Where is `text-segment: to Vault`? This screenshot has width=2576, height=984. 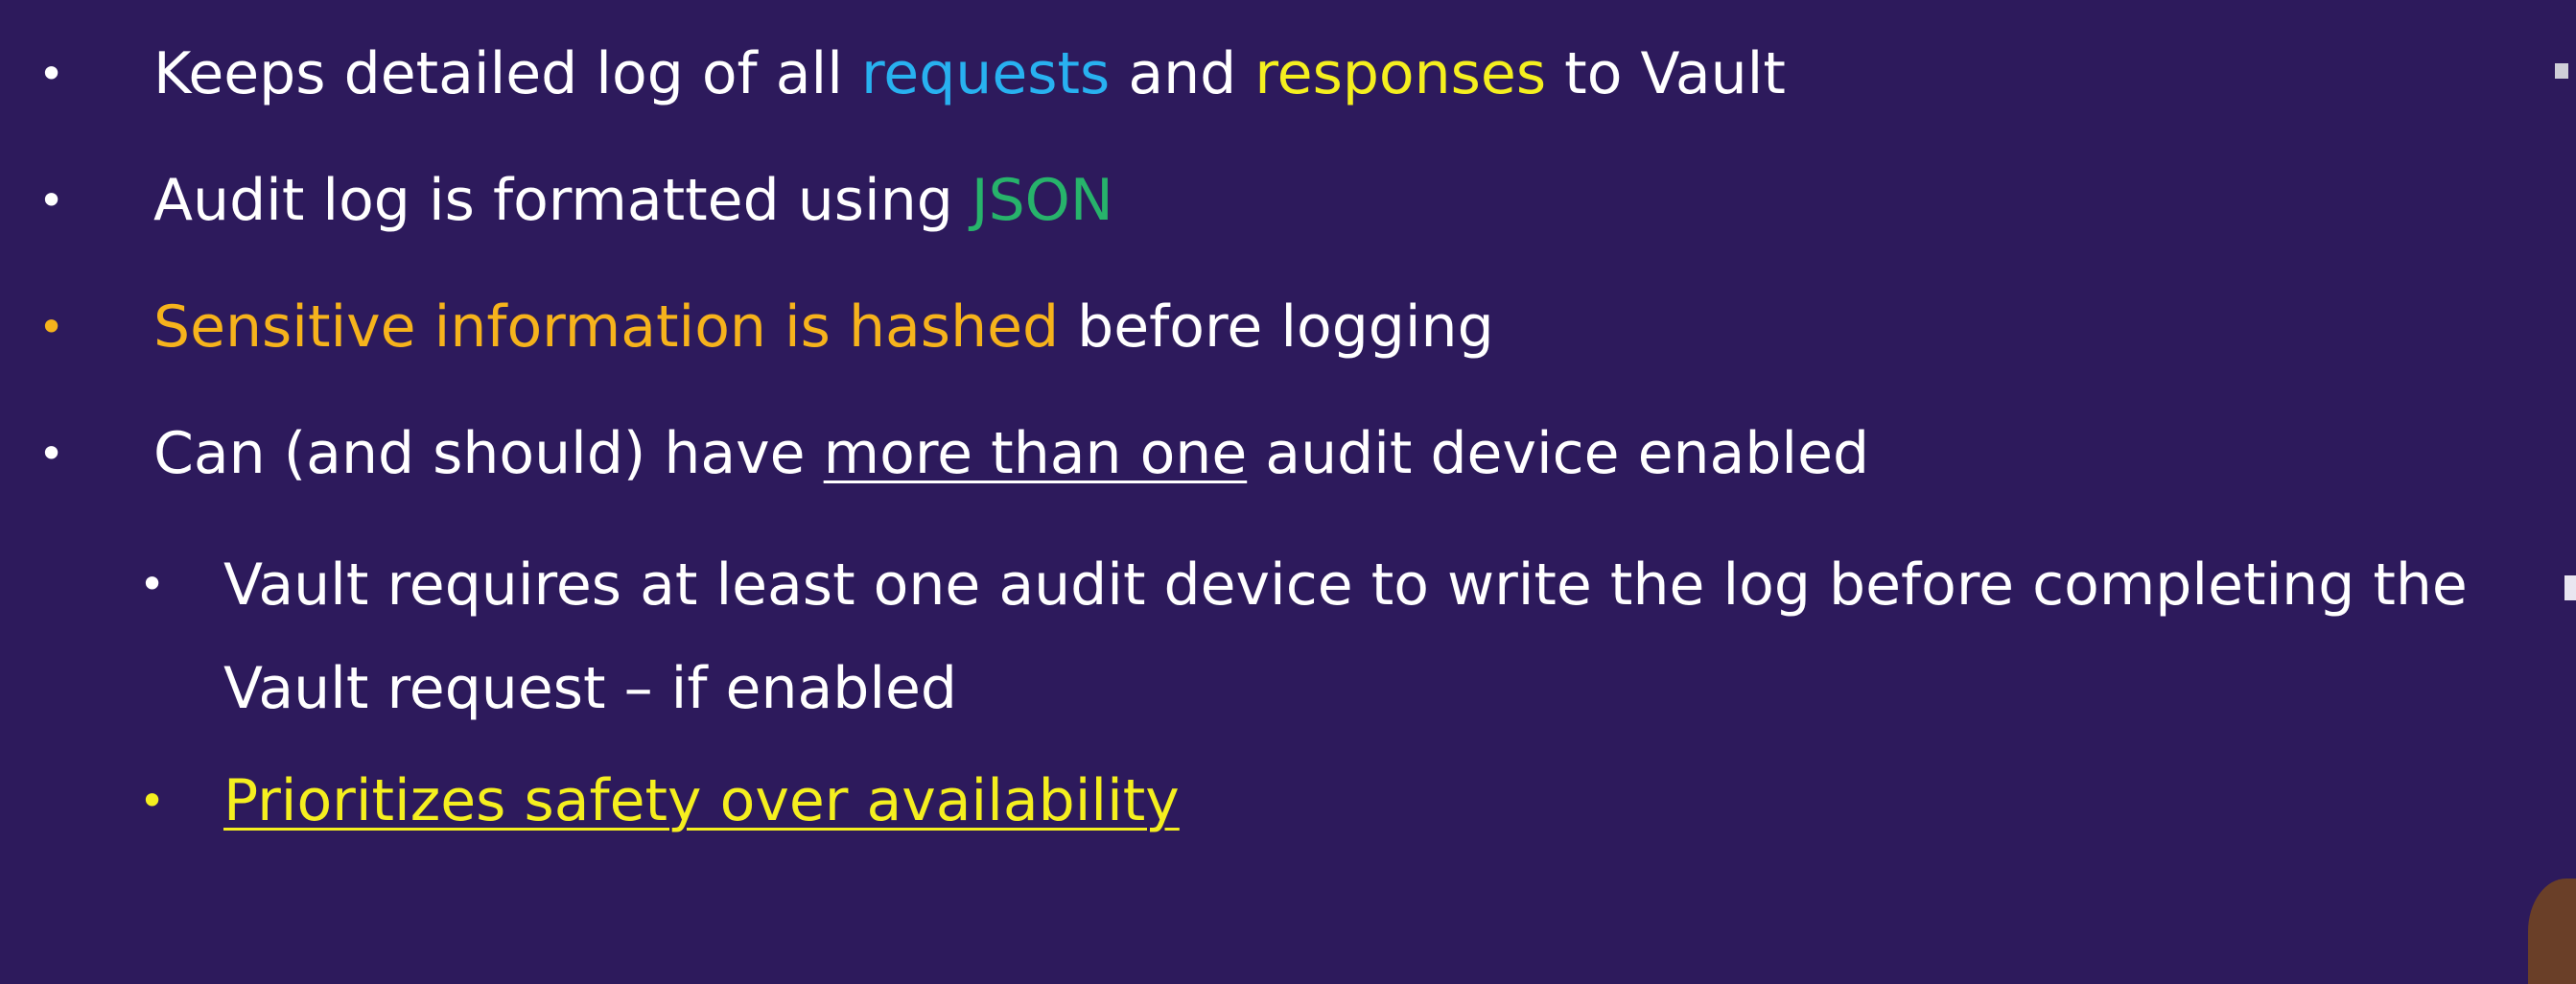
text-segment: to Vault is located at coordinates (1666, 73).